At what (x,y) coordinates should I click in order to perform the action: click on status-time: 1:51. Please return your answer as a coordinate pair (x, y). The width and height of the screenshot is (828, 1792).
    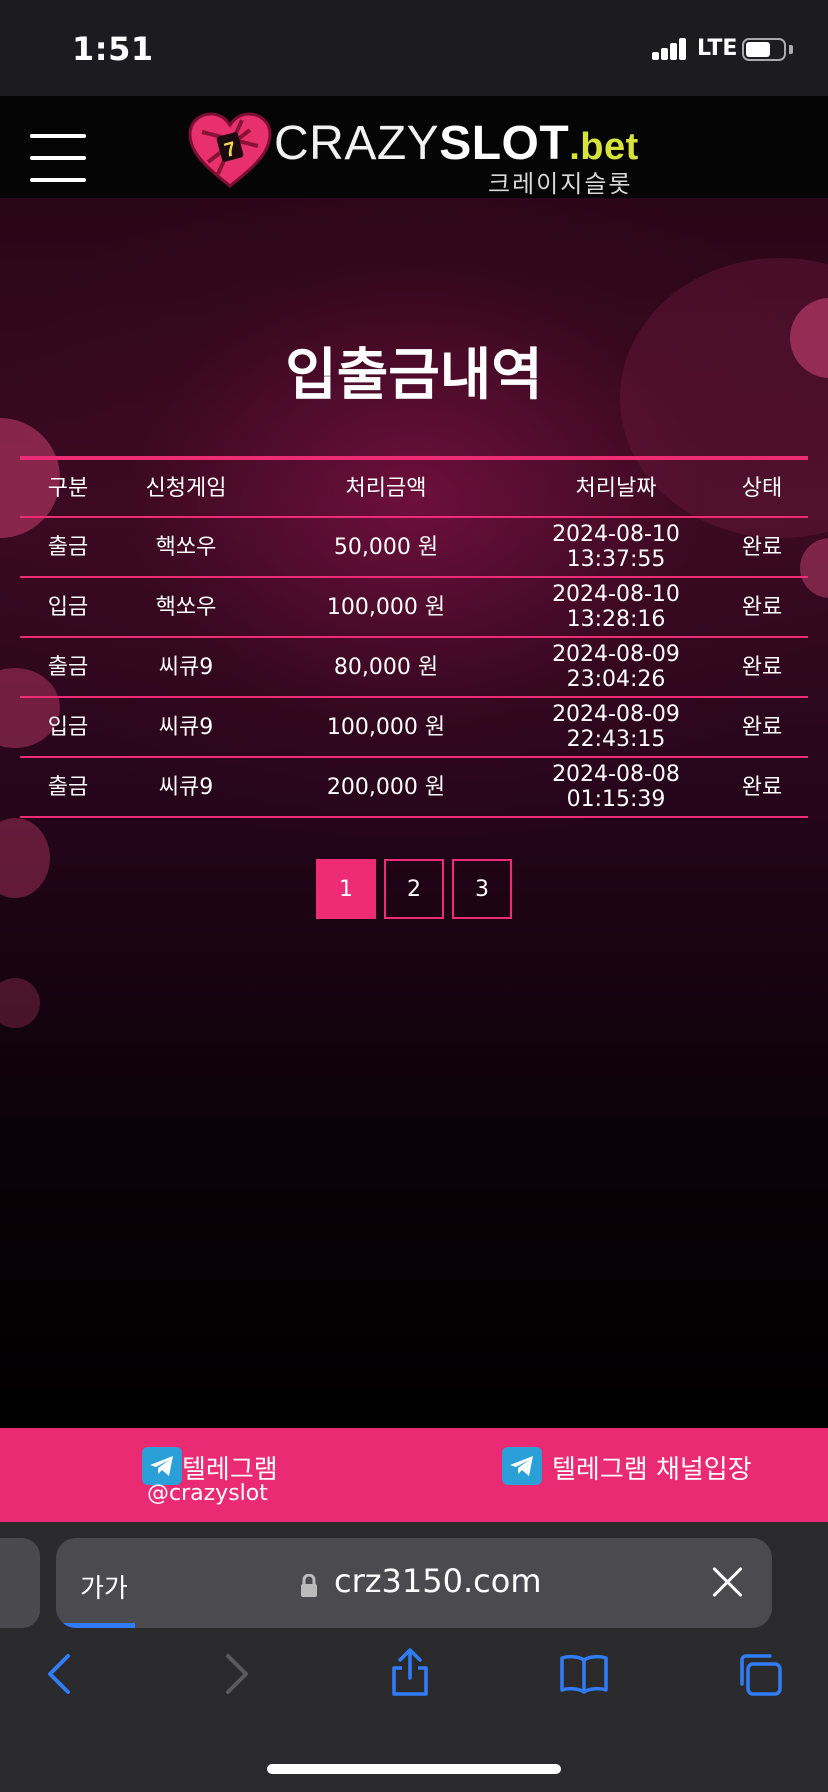
    Looking at the image, I should click on (113, 49).